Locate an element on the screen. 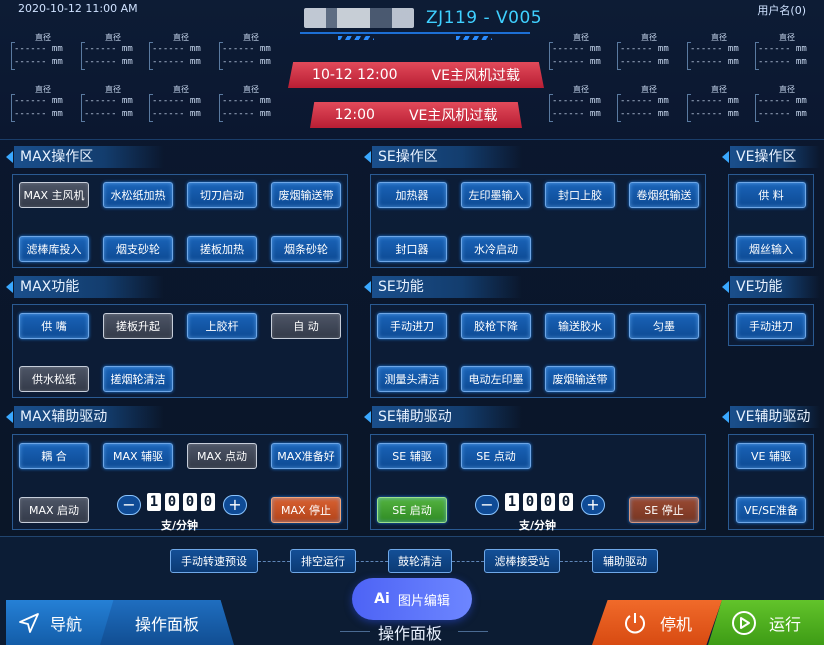  max-stop-button: MAX 停止 is located at coordinates (306, 510).